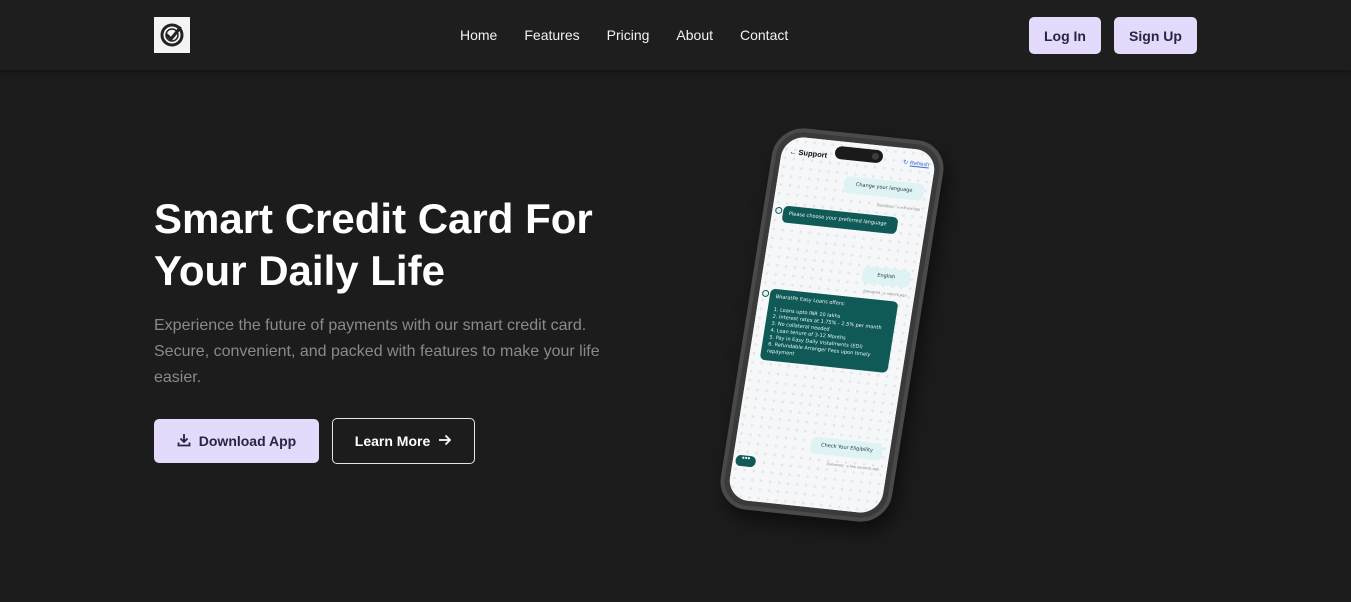  Describe the element at coordinates (628, 35) in the screenshot. I see `nav-pricing-link: Pricing` at that location.